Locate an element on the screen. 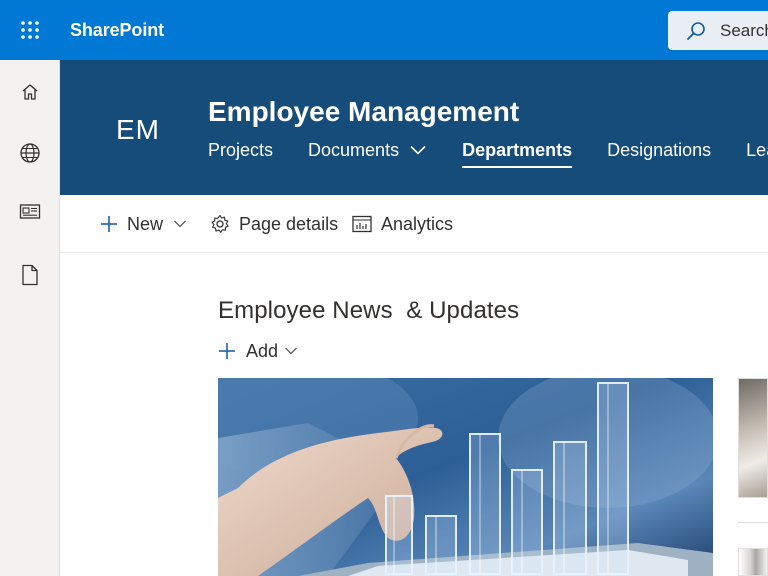  nav-label: Documents is located at coordinates (354, 150).